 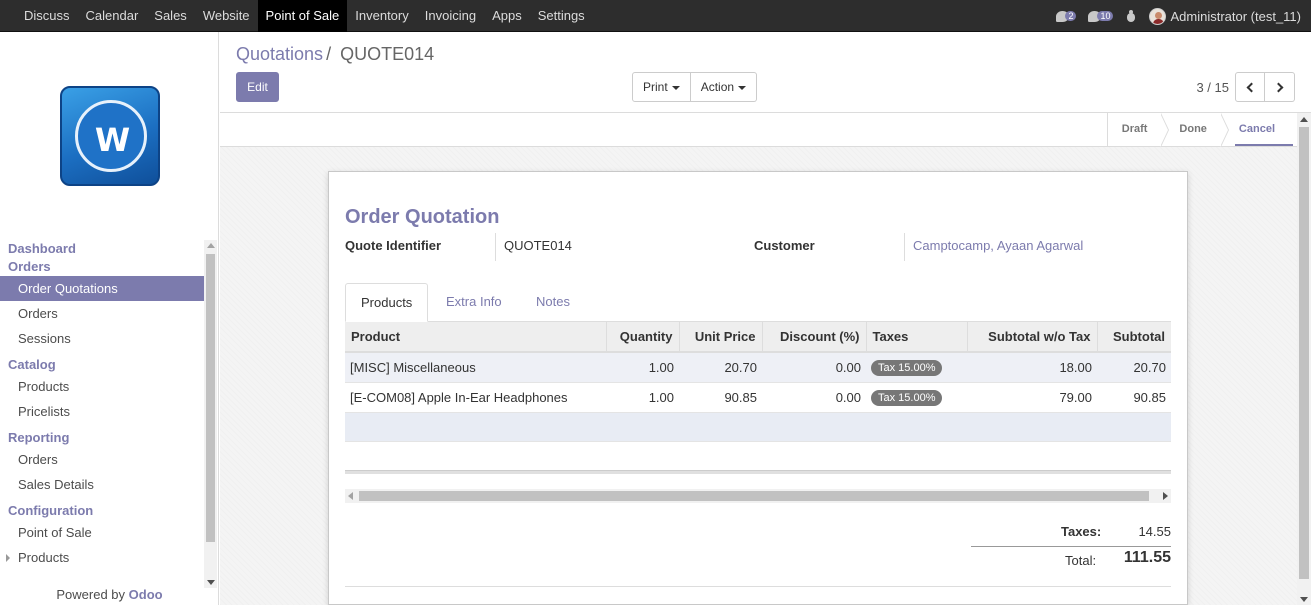 What do you see at coordinates (474, 302) in the screenshot?
I see `tab-extra-info: Extra Info` at bounding box center [474, 302].